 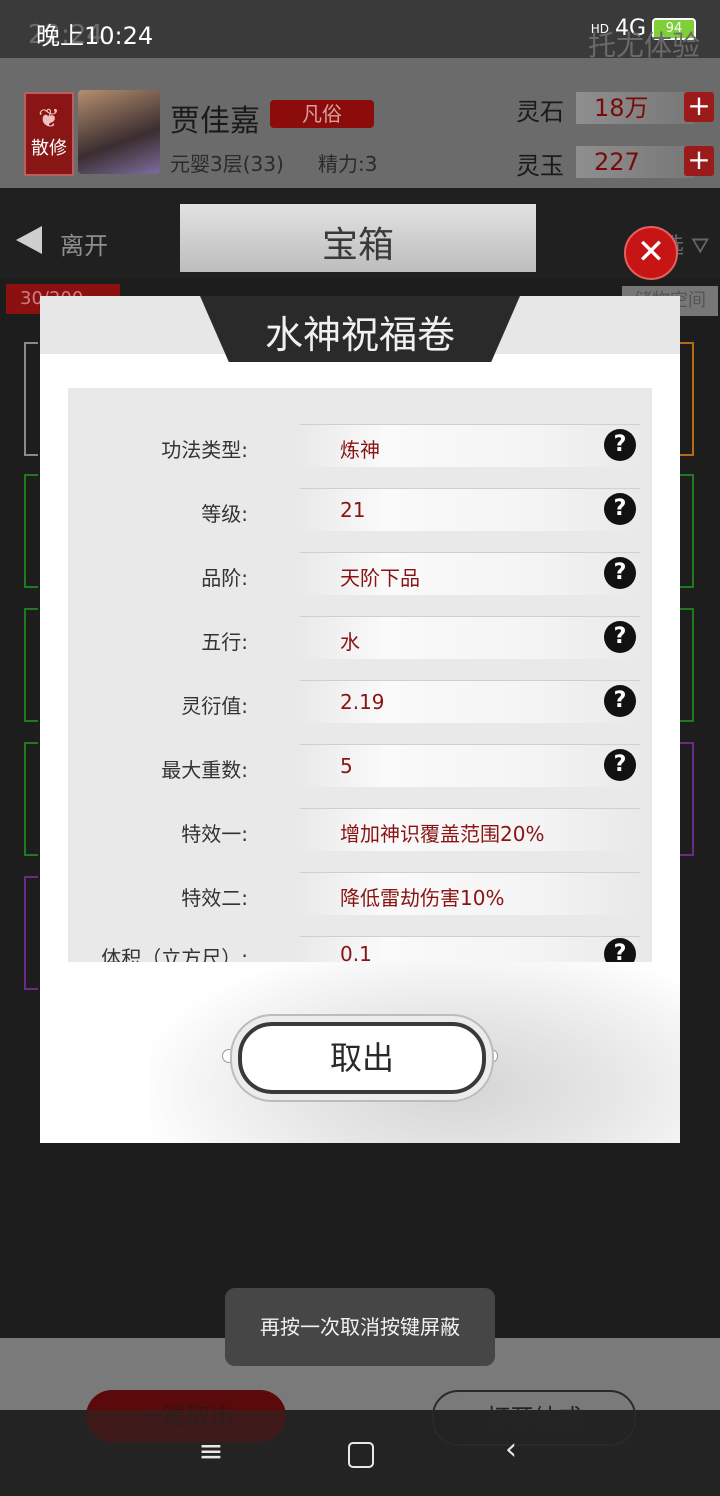 What do you see at coordinates (322, 114) in the screenshot?
I see `rank-badge: 凡俗` at bounding box center [322, 114].